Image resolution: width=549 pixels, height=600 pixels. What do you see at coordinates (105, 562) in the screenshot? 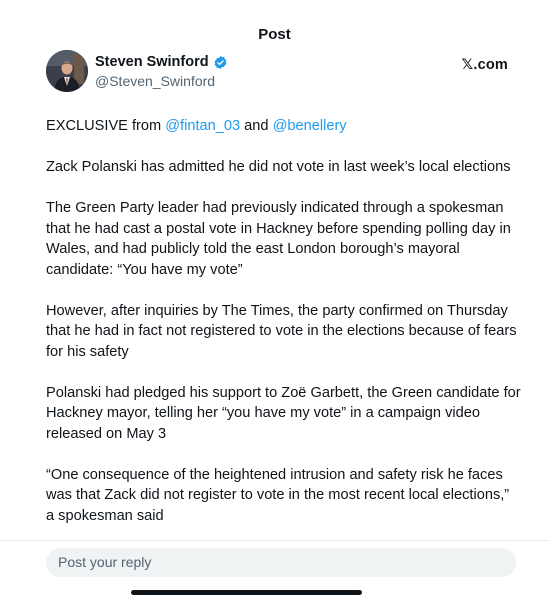
I see `reply-placeholder: Post your reply` at bounding box center [105, 562].